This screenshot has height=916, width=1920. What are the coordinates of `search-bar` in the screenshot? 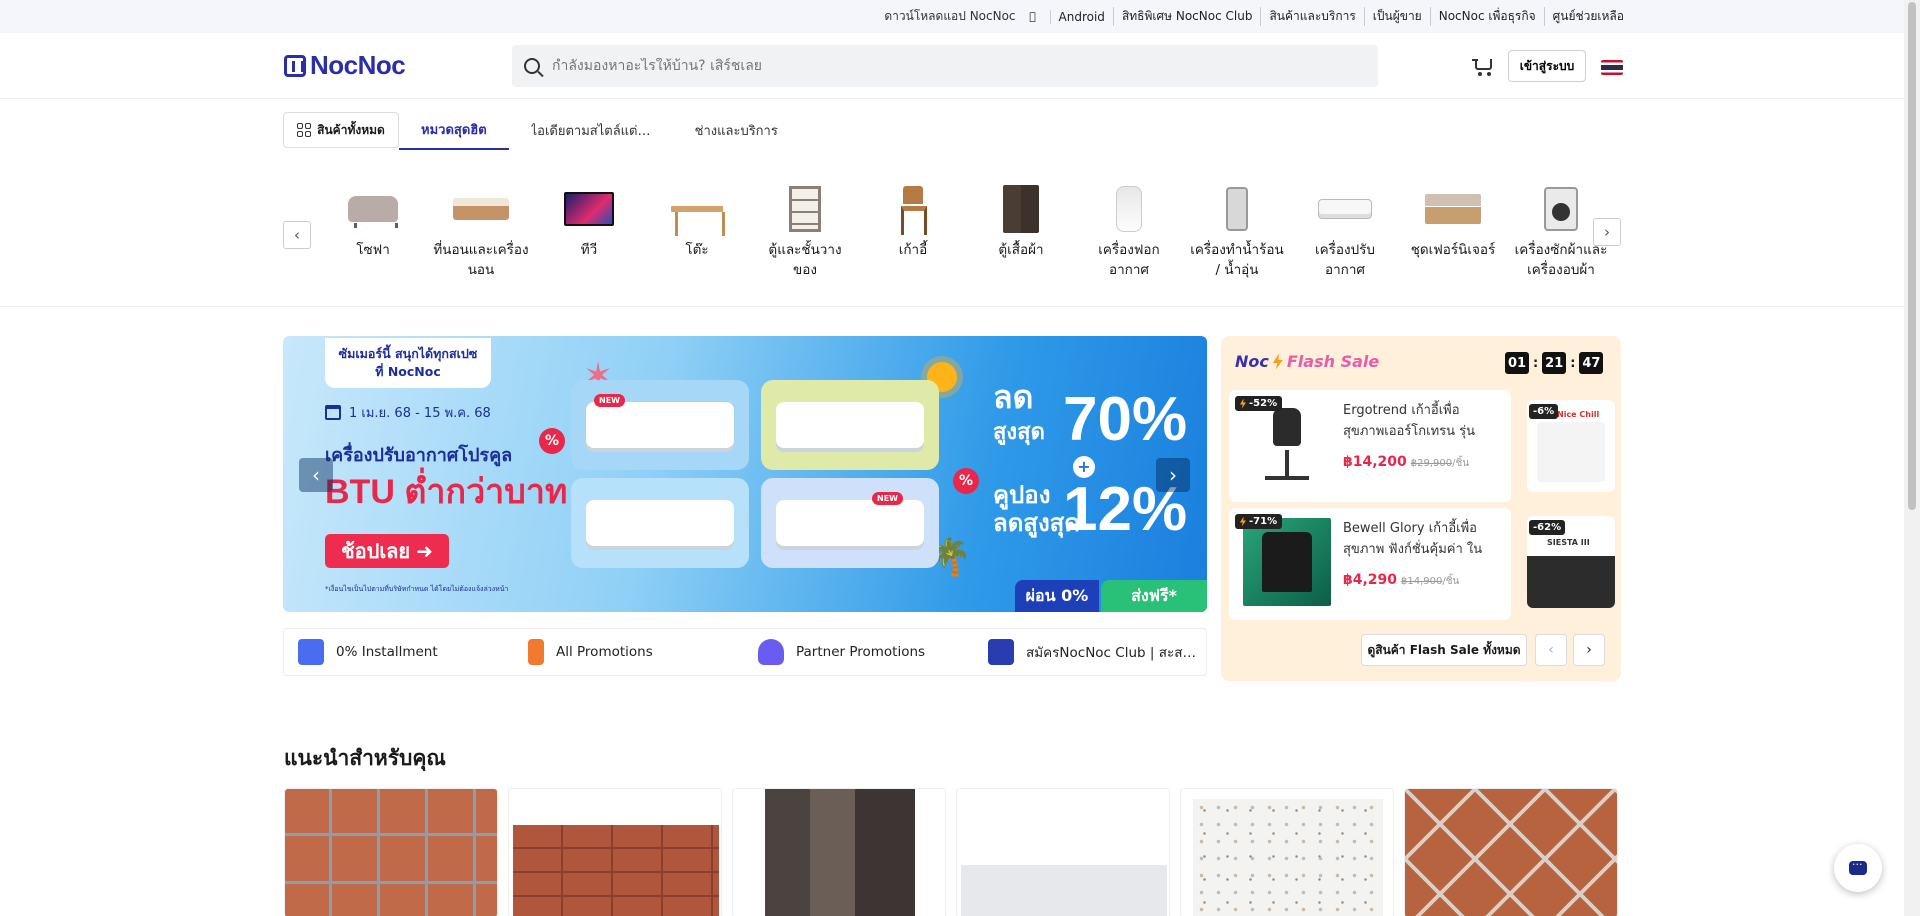 It's located at (945, 66).